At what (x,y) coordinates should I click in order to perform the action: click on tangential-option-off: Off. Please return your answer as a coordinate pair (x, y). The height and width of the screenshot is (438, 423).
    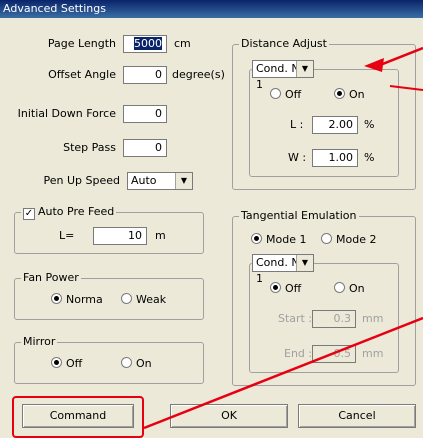
    Looking at the image, I should click on (293, 288).